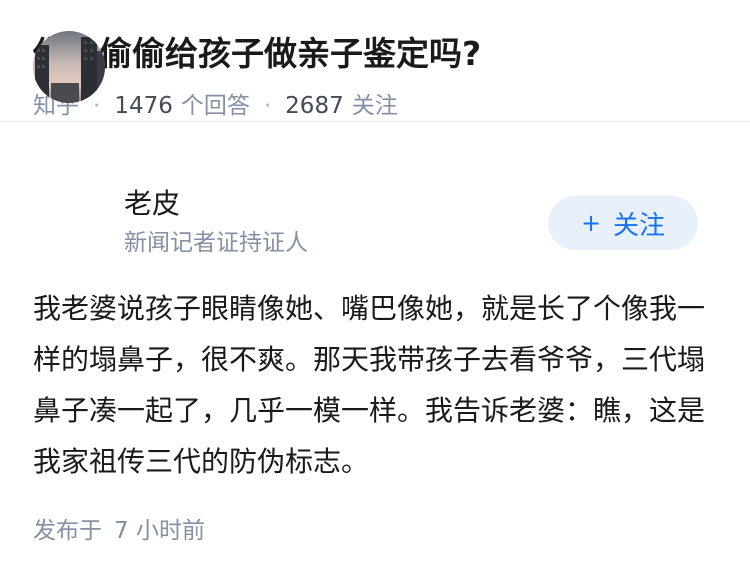  What do you see at coordinates (67, 531) in the screenshot?
I see `published-label: 发布于` at bounding box center [67, 531].